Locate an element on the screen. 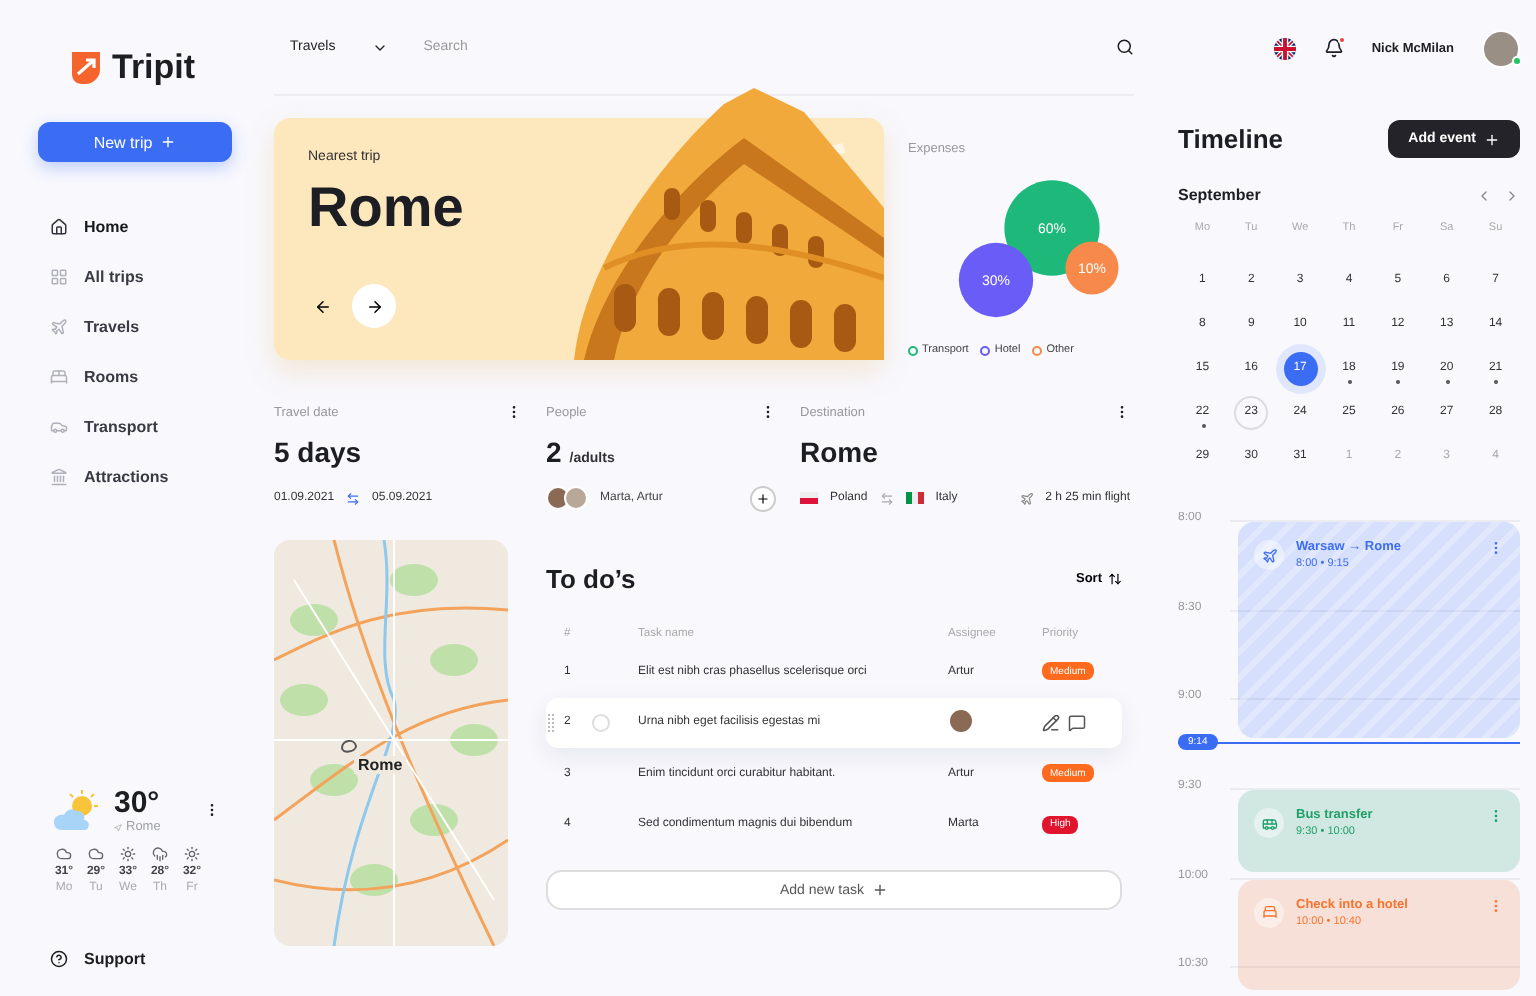 The height and width of the screenshot is (996, 1536). month-label: September is located at coordinates (1219, 195).